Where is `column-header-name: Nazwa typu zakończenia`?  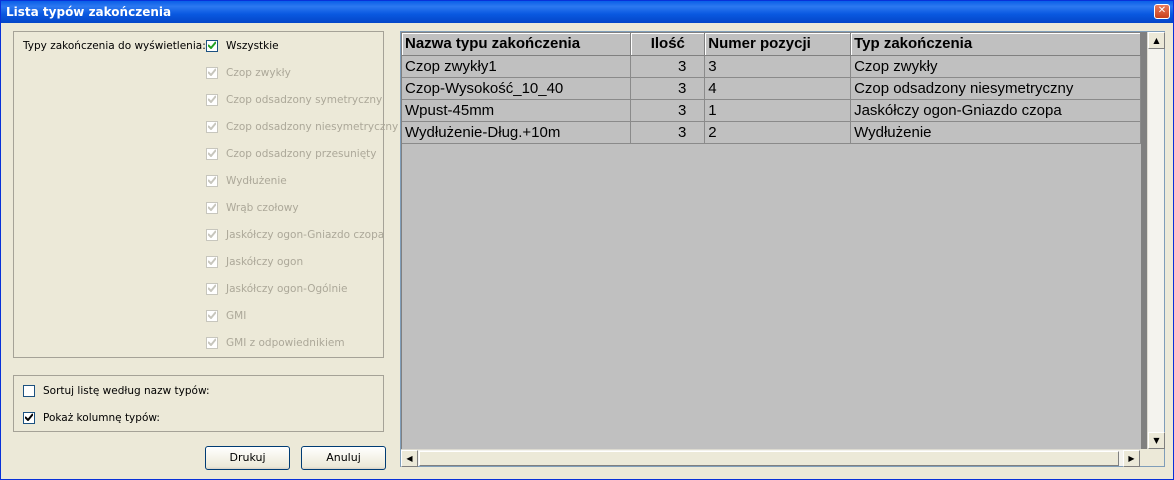 column-header-name: Nazwa typu zakończenia is located at coordinates (517, 44).